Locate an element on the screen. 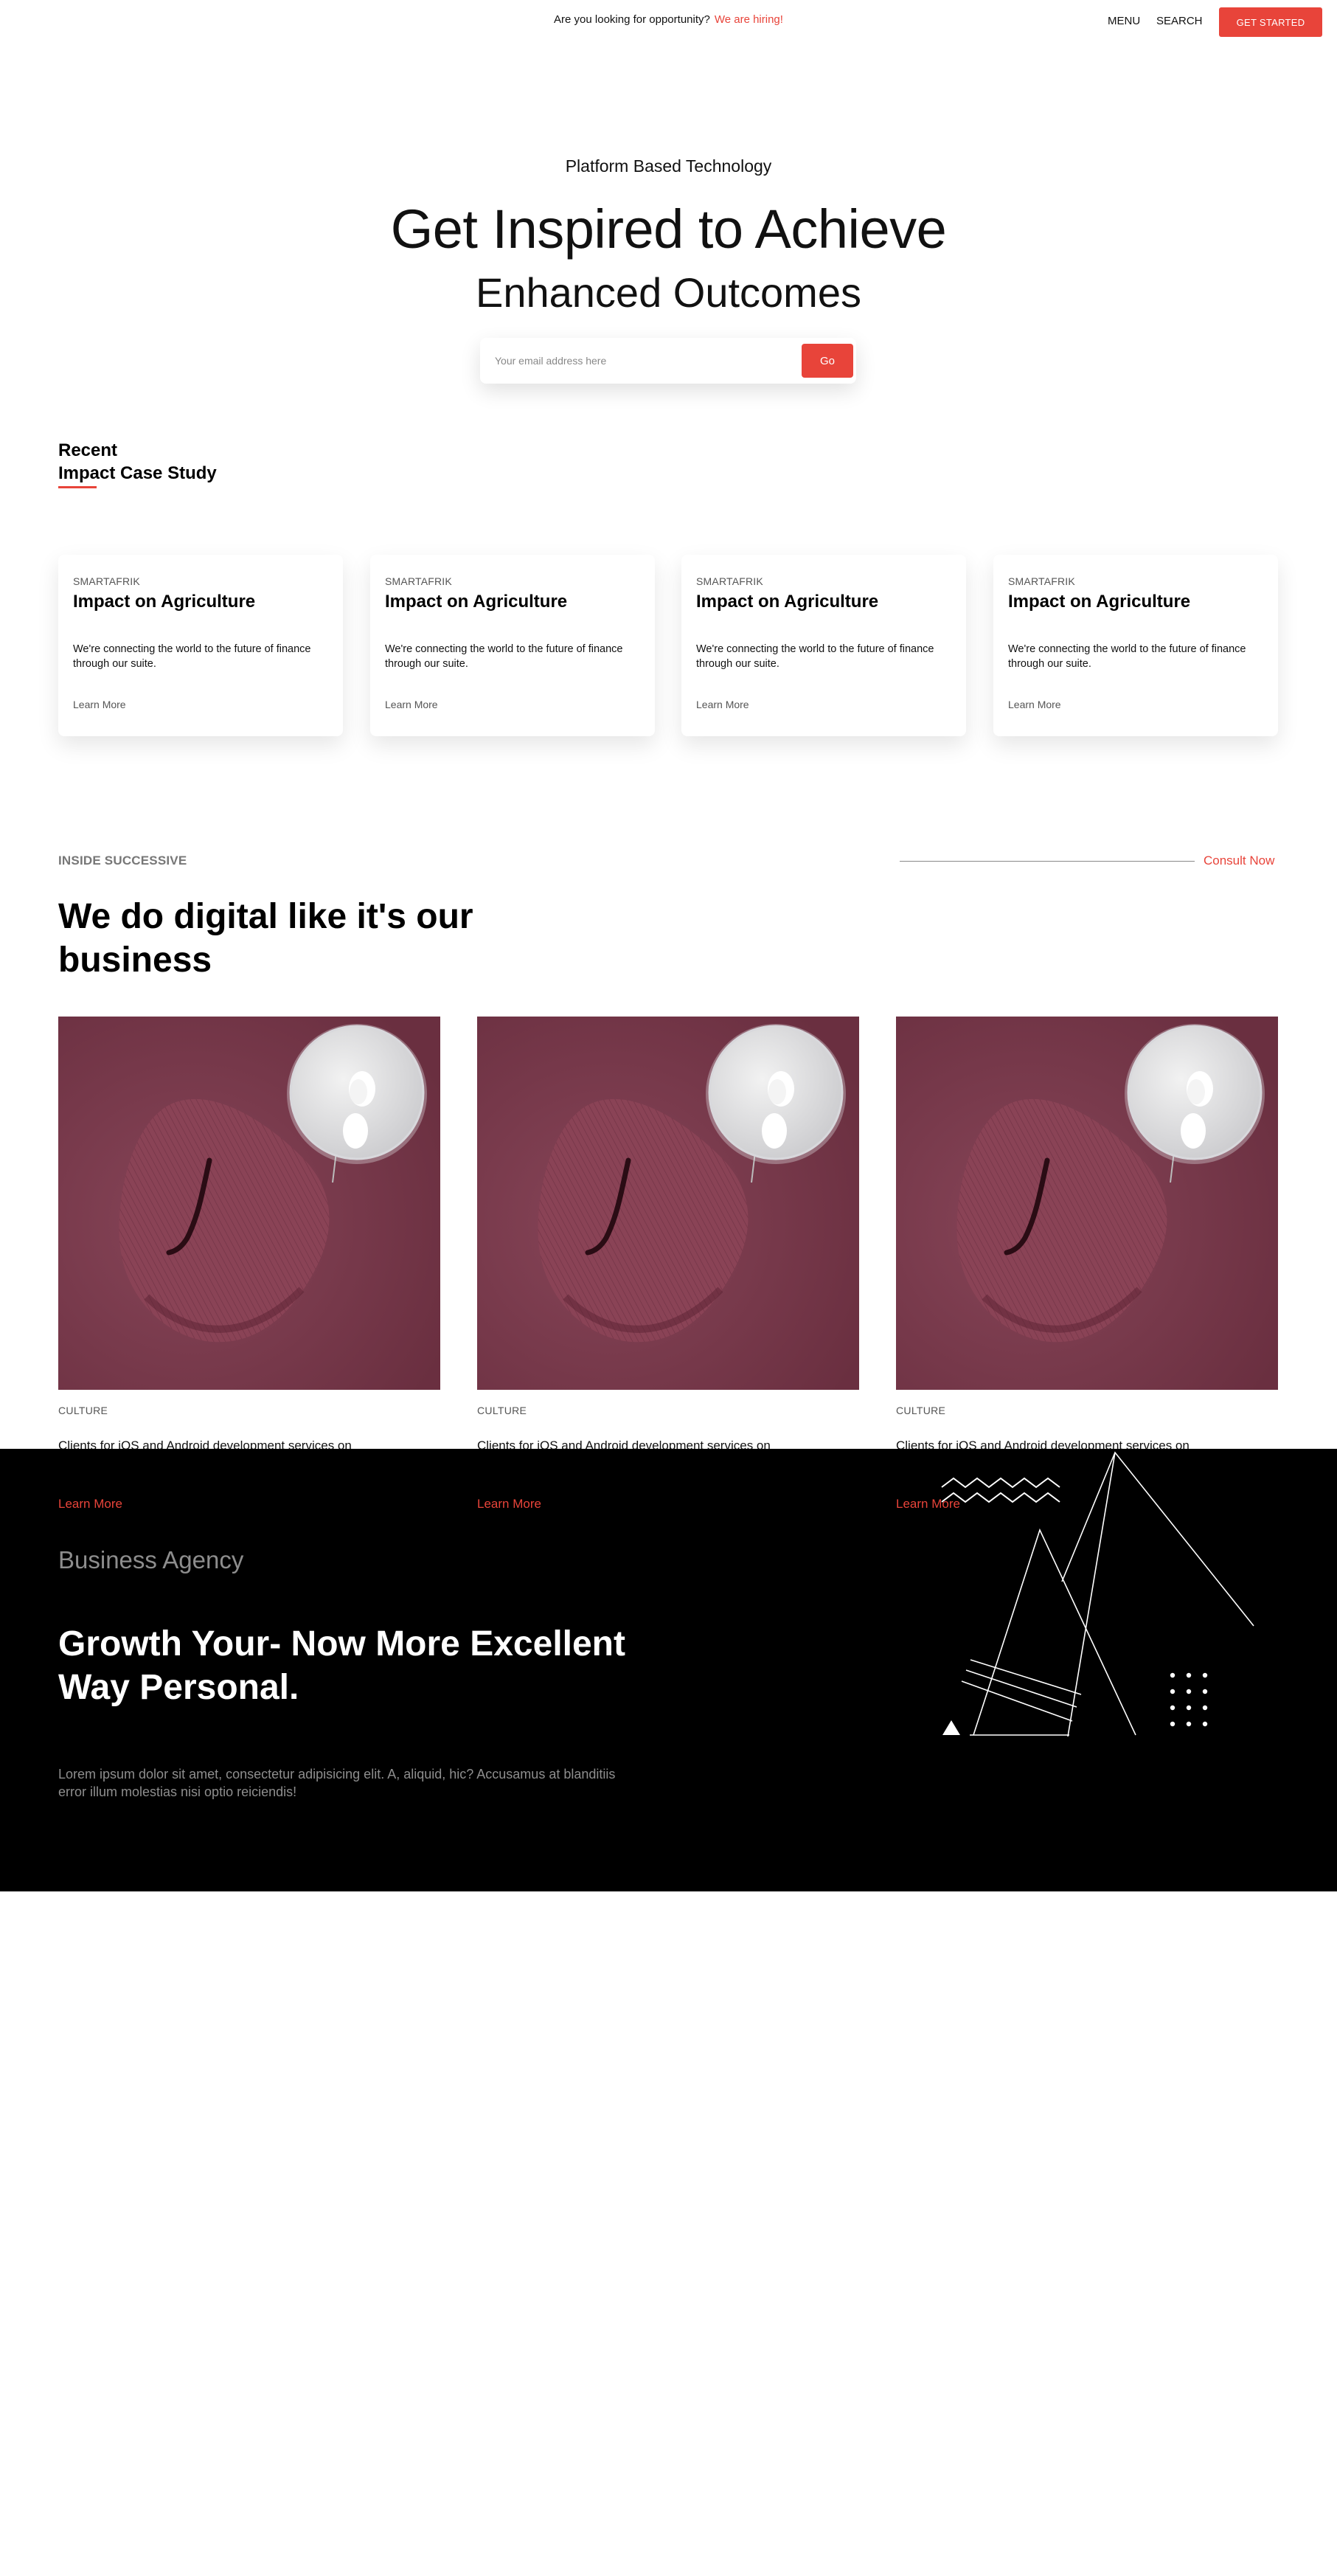 This screenshot has width=1337, height=2576. hiring-link: We are hiring! is located at coordinates (749, 20).